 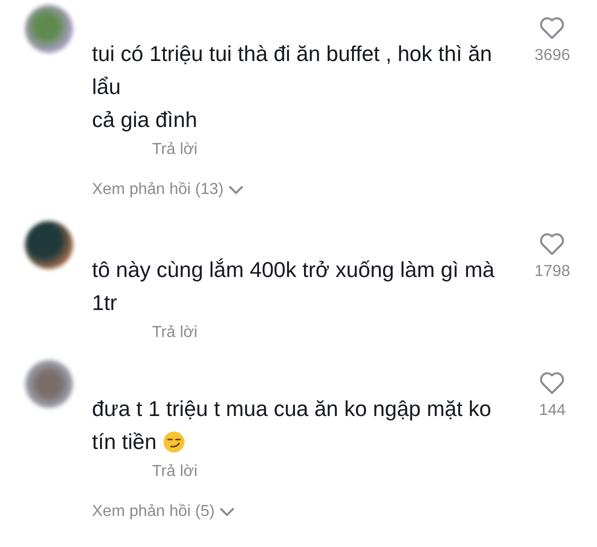 What do you see at coordinates (293, 87) in the screenshot?
I see `comment-text: tui có 1triệu tui thà đi ăn buffet , hok thì ăn lẩu cả gia đình` at bounding box center [293, 87].